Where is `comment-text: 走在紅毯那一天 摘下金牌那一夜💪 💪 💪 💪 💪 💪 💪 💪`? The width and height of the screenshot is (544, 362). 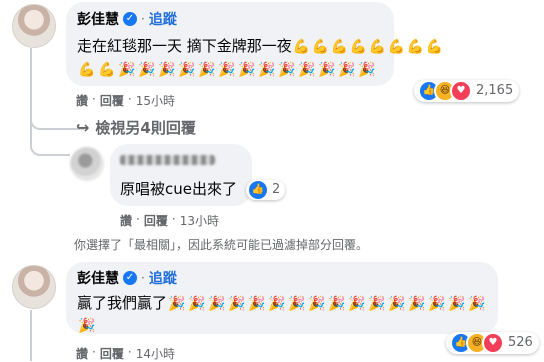 comment-text: 走在紅毯那一天 摘下金牌那一夜💪 💪 💪 💪 💪 💪 💪 💪 is located at coordinates (260, 45).